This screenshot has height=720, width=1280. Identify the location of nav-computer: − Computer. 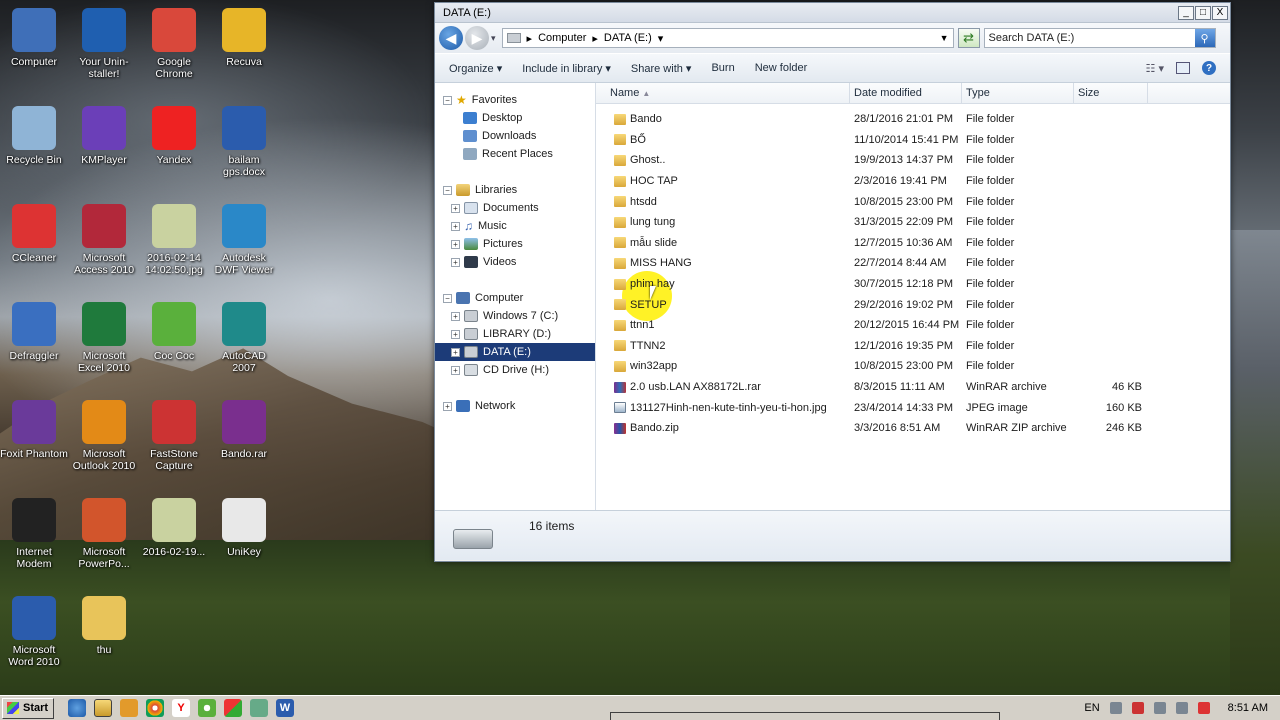
(515, 298).